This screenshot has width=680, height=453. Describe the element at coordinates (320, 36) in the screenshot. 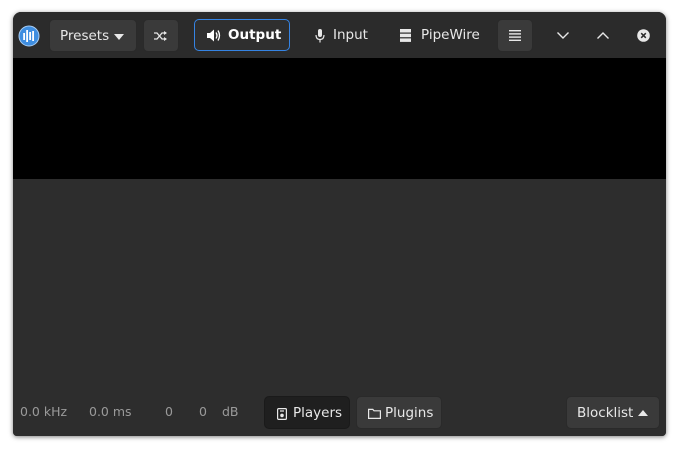

I see `microphone-icon` at that location.